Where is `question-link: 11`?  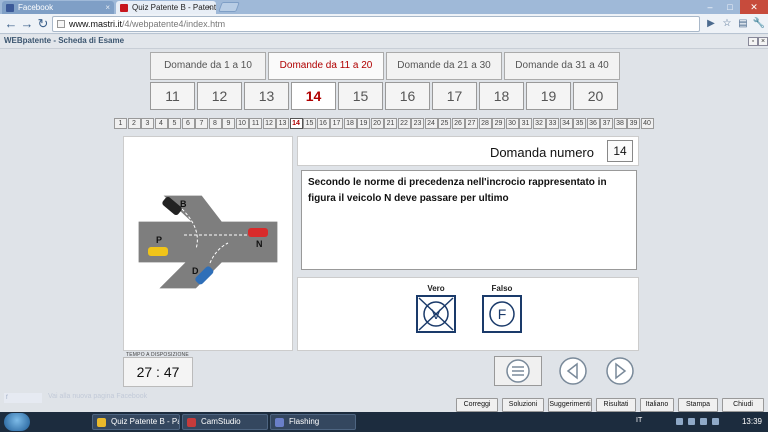
question-link: 11 is located at coordinates (255, 123).